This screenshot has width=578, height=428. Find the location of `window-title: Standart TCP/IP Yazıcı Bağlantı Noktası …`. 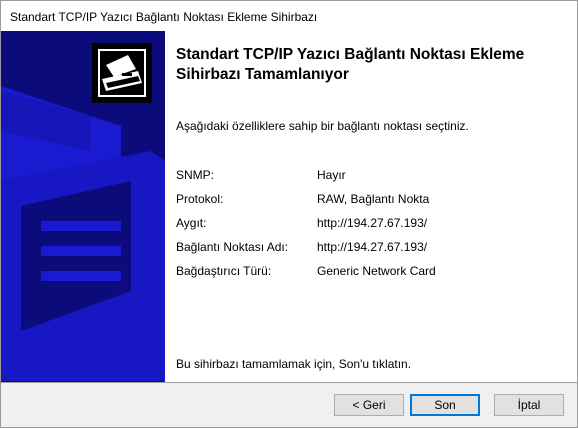

window-title: Standart TCP/IP Yazıcı Bağlantı Noktası … is located at coordinates (164, 17).